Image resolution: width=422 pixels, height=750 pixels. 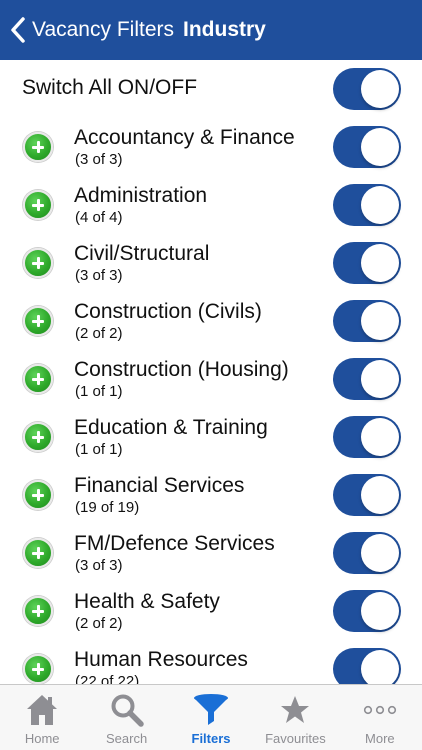 I want to click on industry-row-fm-defence-services: FM/Defence Services (3 of 3), so click(x=211, y=553).